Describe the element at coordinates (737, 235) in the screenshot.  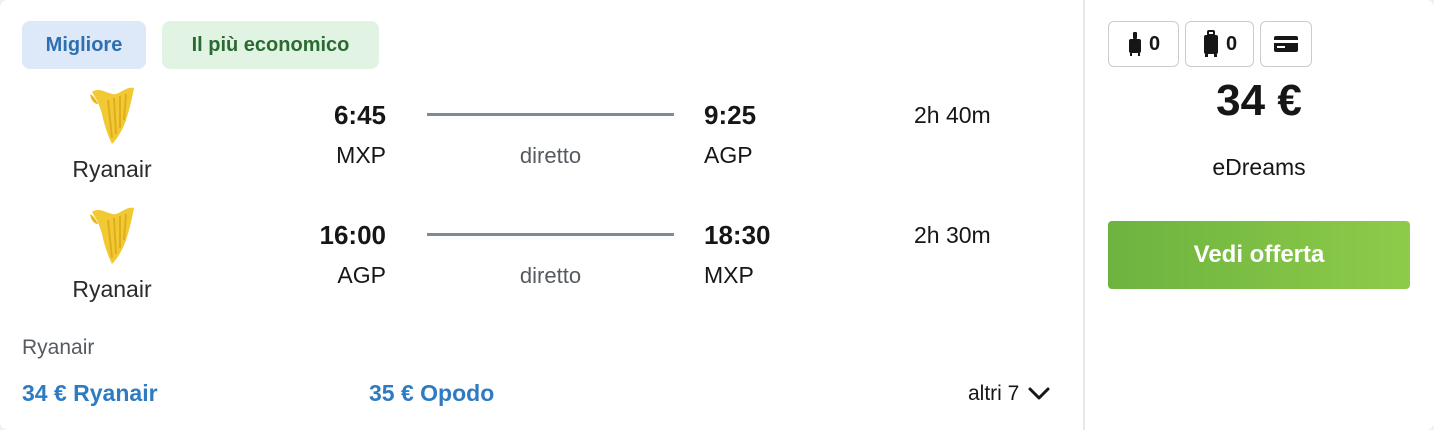
I see `arrival-time: 18:30` at that location.